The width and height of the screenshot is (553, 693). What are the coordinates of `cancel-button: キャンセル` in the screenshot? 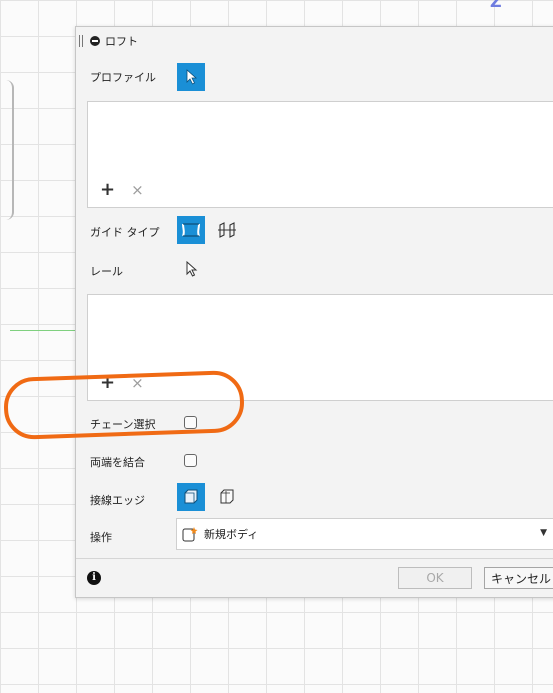 It's located at (518, 578).